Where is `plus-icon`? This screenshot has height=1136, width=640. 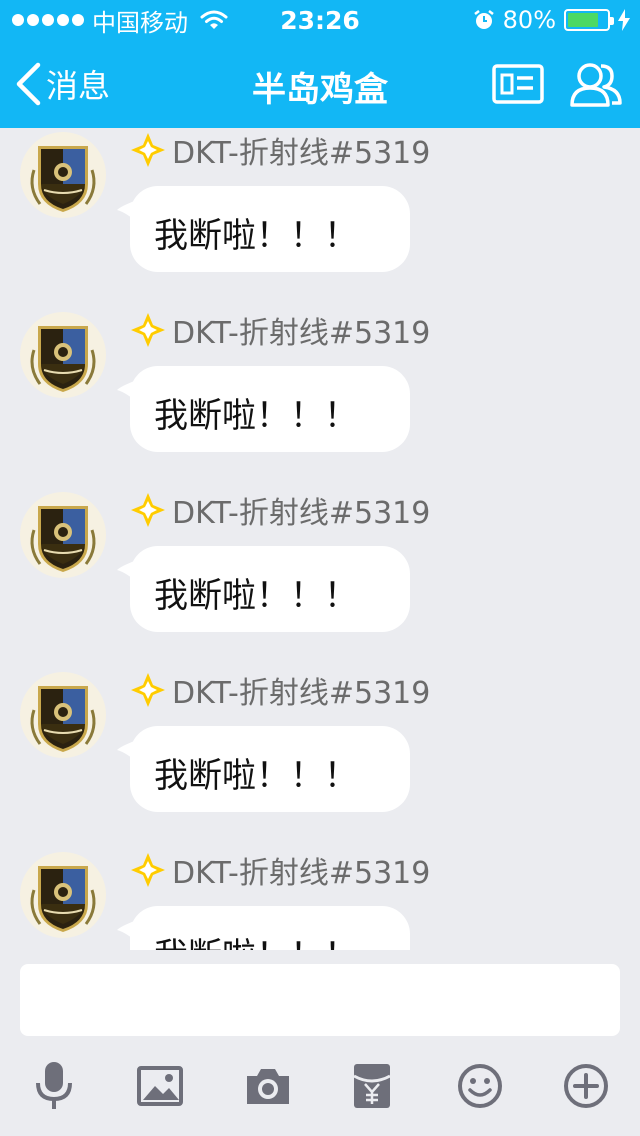 plus-icon is located at coordinates (586, 1086).